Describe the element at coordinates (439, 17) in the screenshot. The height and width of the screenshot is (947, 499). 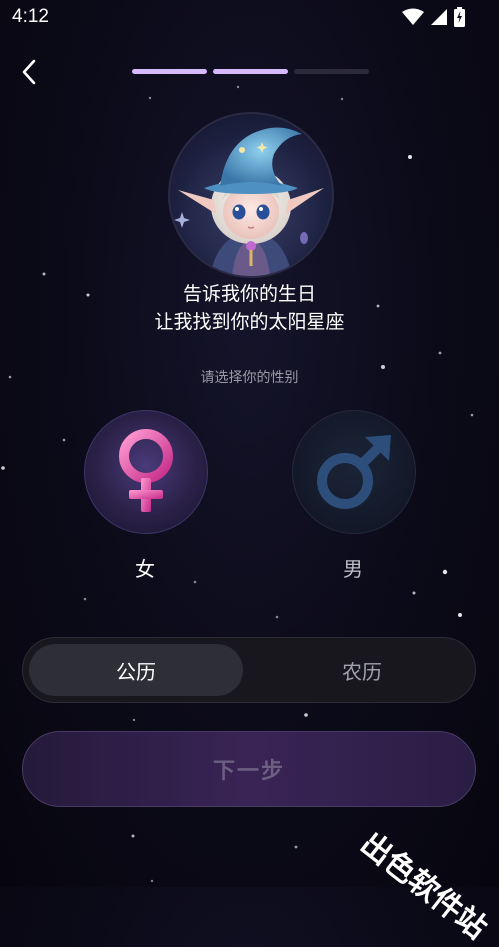
I see `signal-icon` at that location.